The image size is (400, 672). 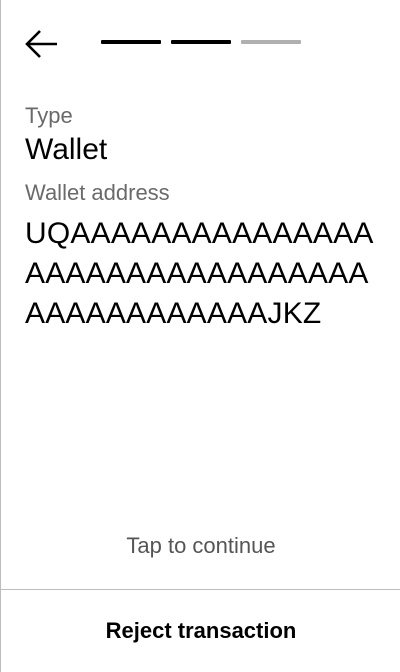 What do you see at coordinates (200, 631) in the screenshot?
I see `reject-transaction-button: Reject transaction` at bounding box center [200, 631].